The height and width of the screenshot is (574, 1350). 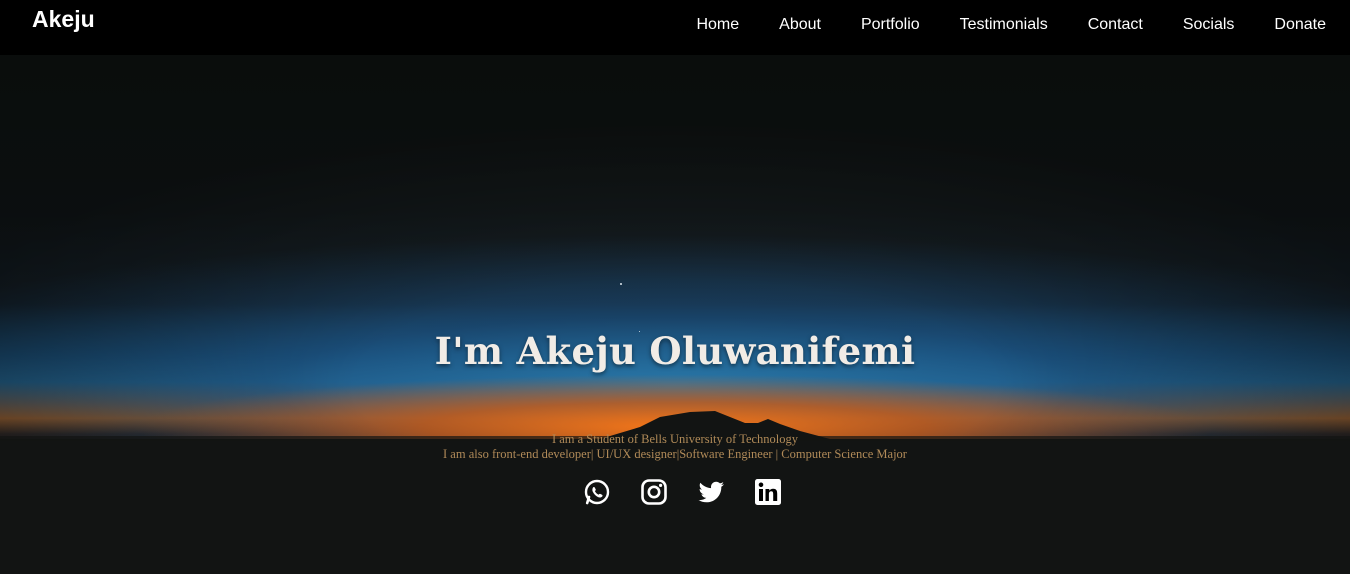 What do you see at coordinates (711, 492) in the screenshot?
I see `twitter-icon` at bounding box center [711, 492].